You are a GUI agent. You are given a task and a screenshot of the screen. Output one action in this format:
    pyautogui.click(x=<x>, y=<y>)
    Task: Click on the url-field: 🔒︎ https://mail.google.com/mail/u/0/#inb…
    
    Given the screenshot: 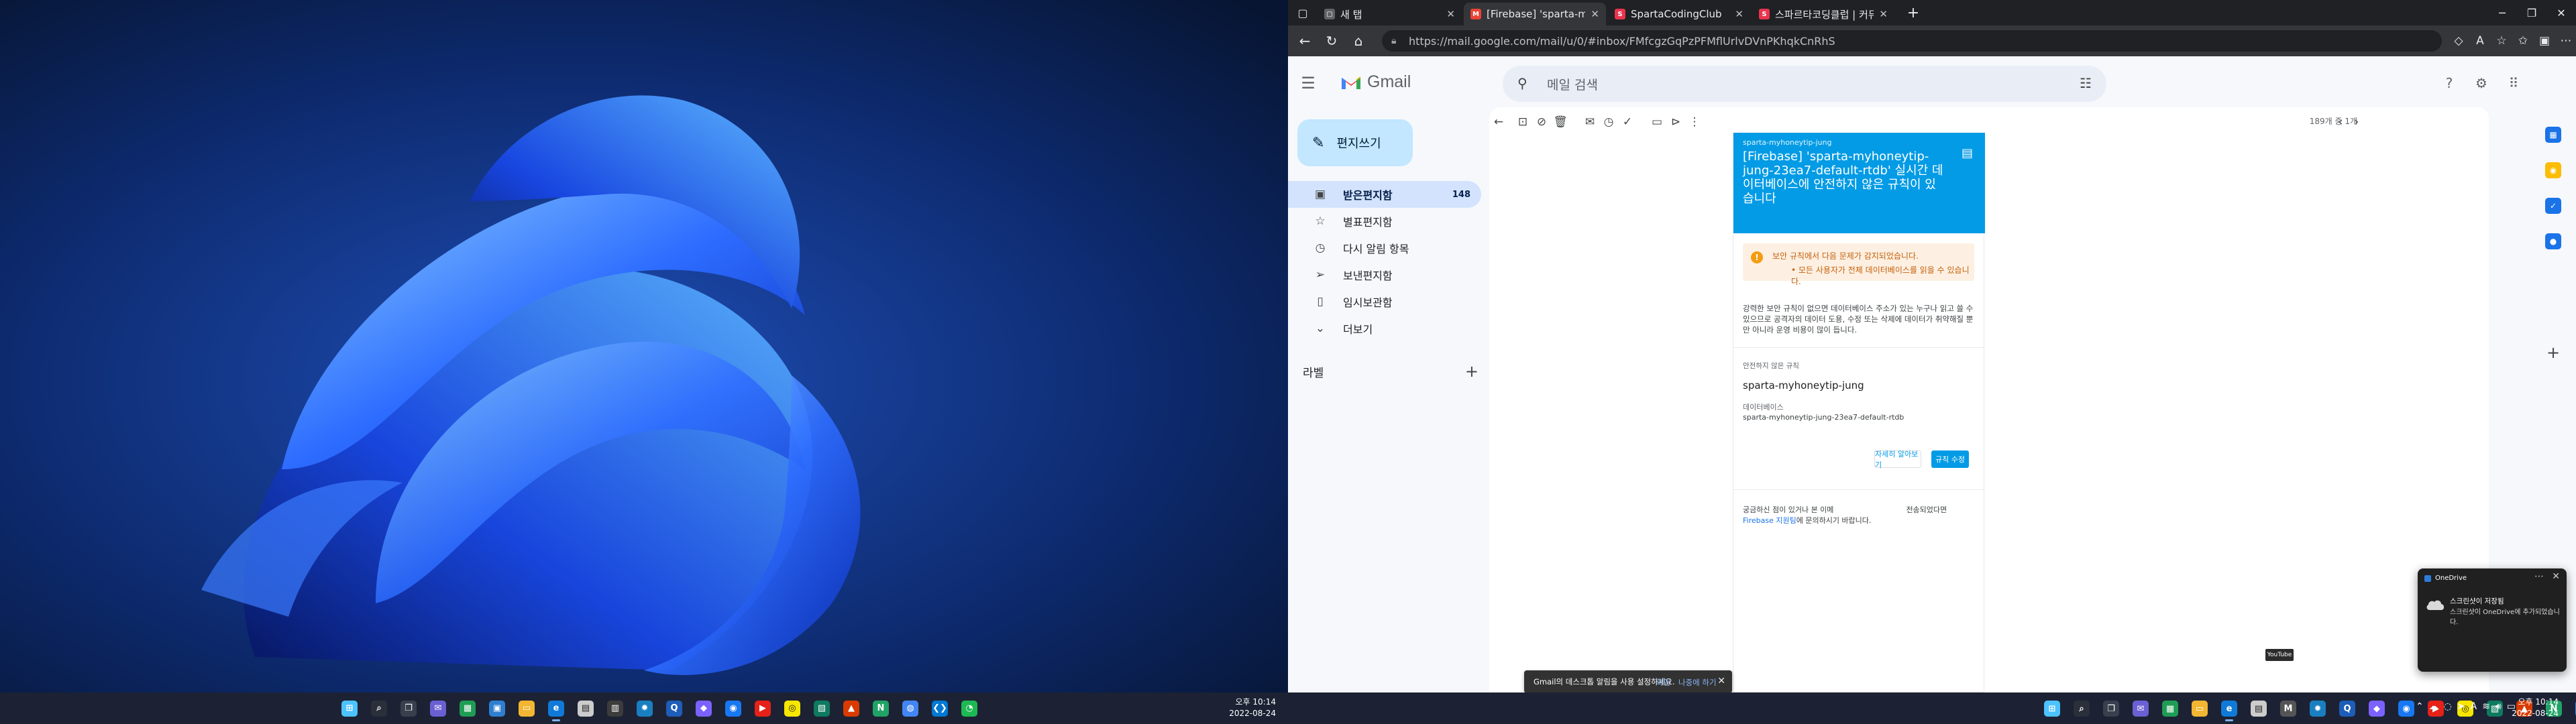 What is the action you would take?
    pyautogui.click(x=1912, y=41)
    